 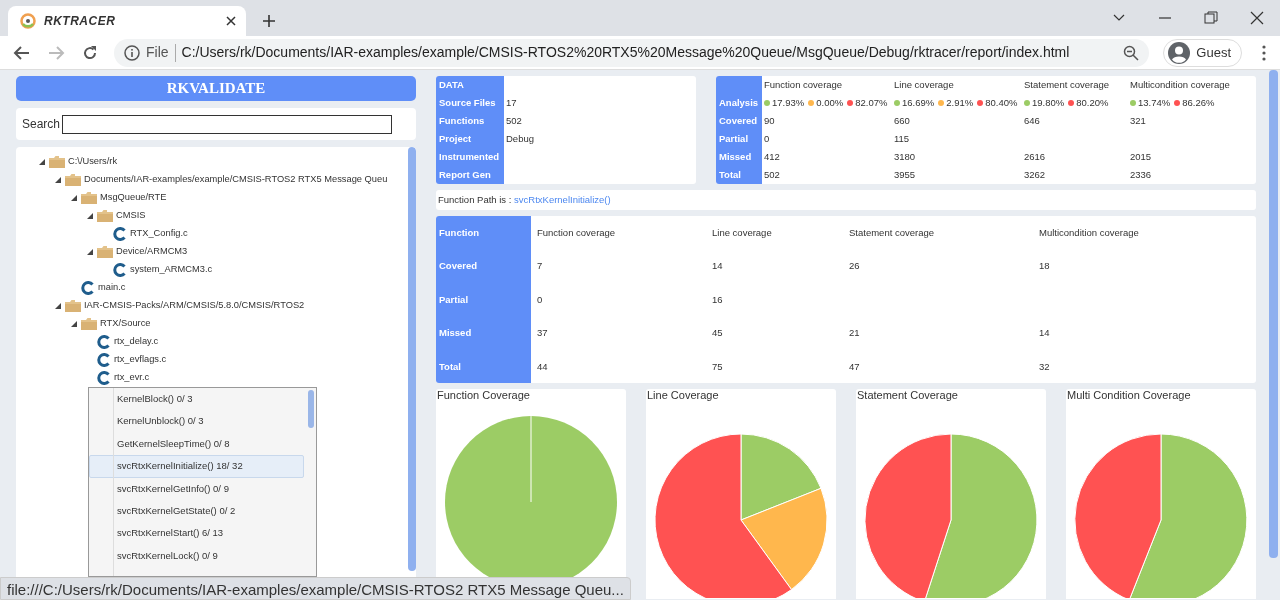 What do you see at coordinates (511, 102) in the screenshot?
I see `cell-value: 17` at bounding box center [511, 102].